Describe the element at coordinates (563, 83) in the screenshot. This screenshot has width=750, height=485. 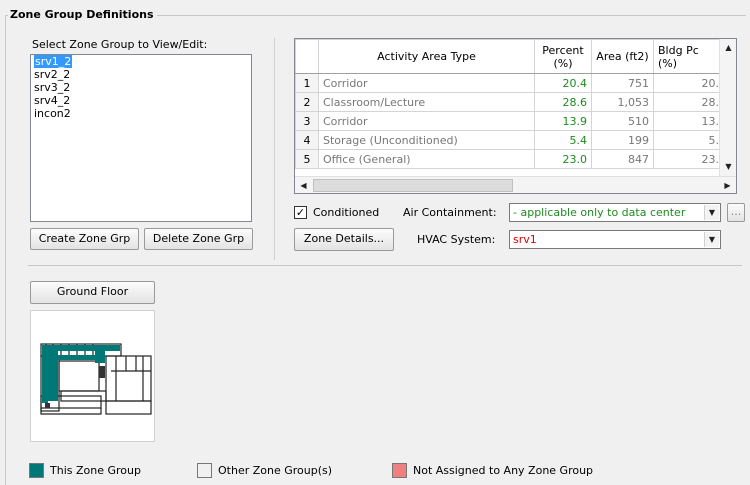
I see `percent-cell: 20.4` at that location.